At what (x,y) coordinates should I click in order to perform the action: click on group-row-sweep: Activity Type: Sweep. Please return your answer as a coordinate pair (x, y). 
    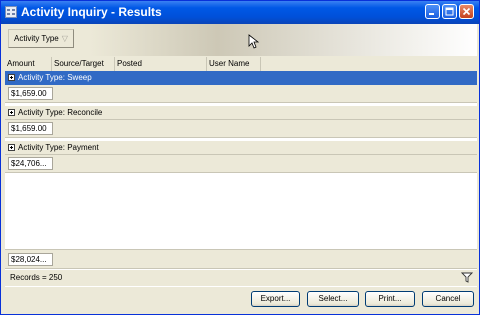
    Looking at the image, I should click on (241, 78).